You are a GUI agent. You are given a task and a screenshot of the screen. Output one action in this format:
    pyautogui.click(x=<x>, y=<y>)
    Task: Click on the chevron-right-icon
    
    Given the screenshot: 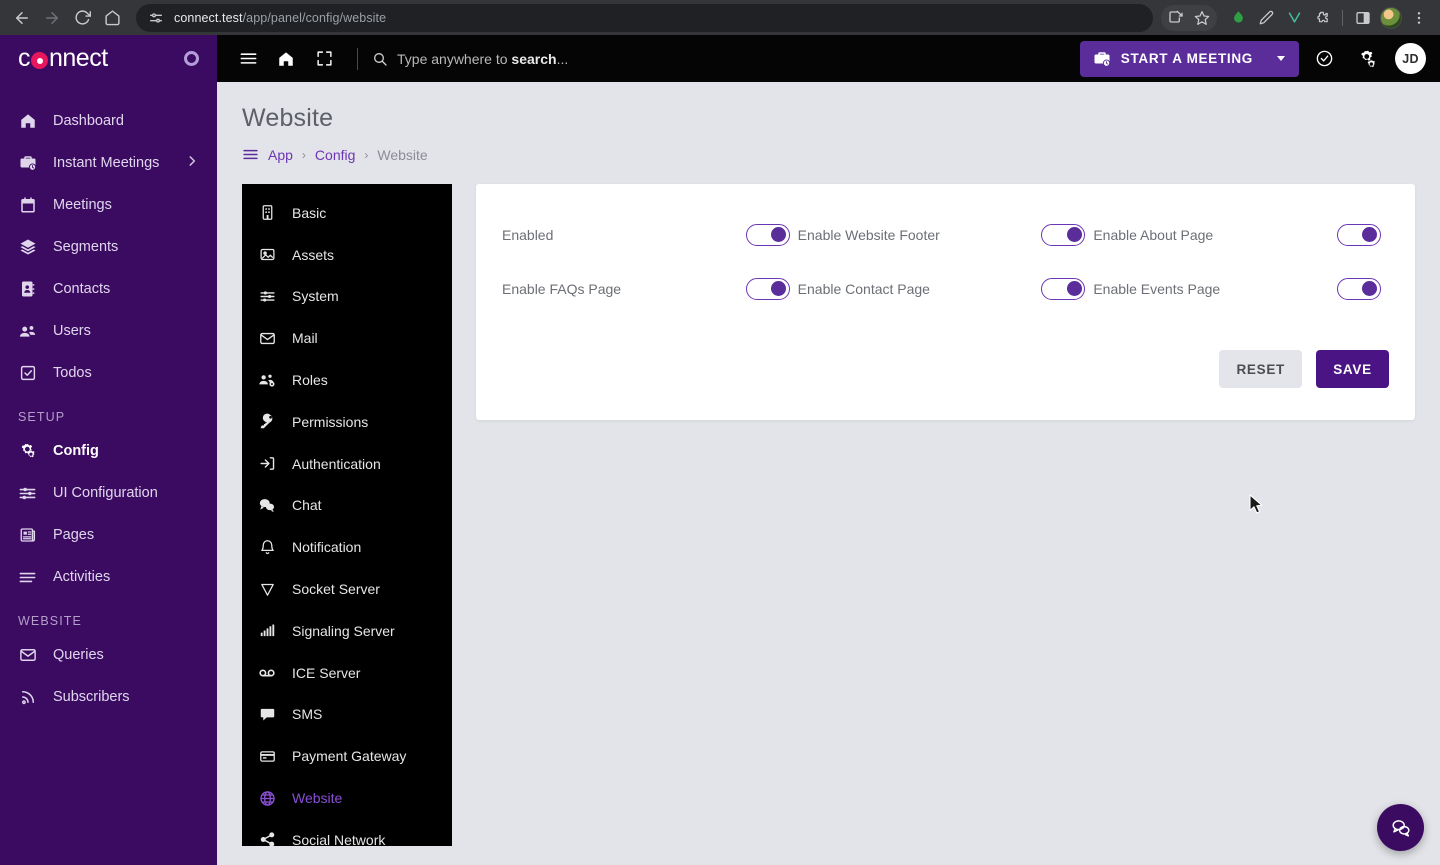 What is the action you would take?
    pyautogui.click(x=192, y=163)
    